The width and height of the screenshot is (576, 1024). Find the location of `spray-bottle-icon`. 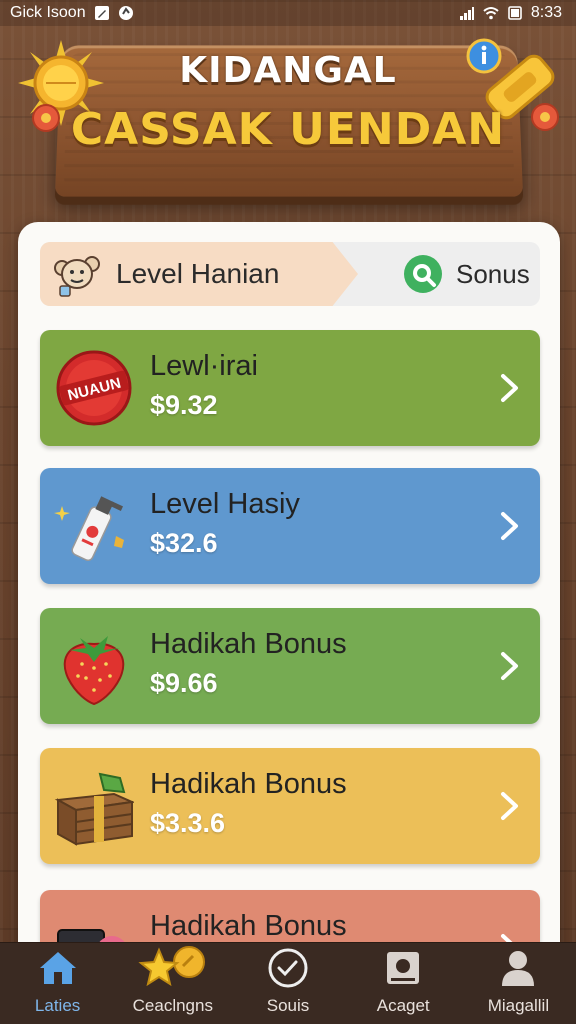

spray-bottle-icon is located at coordinates (89, 528).